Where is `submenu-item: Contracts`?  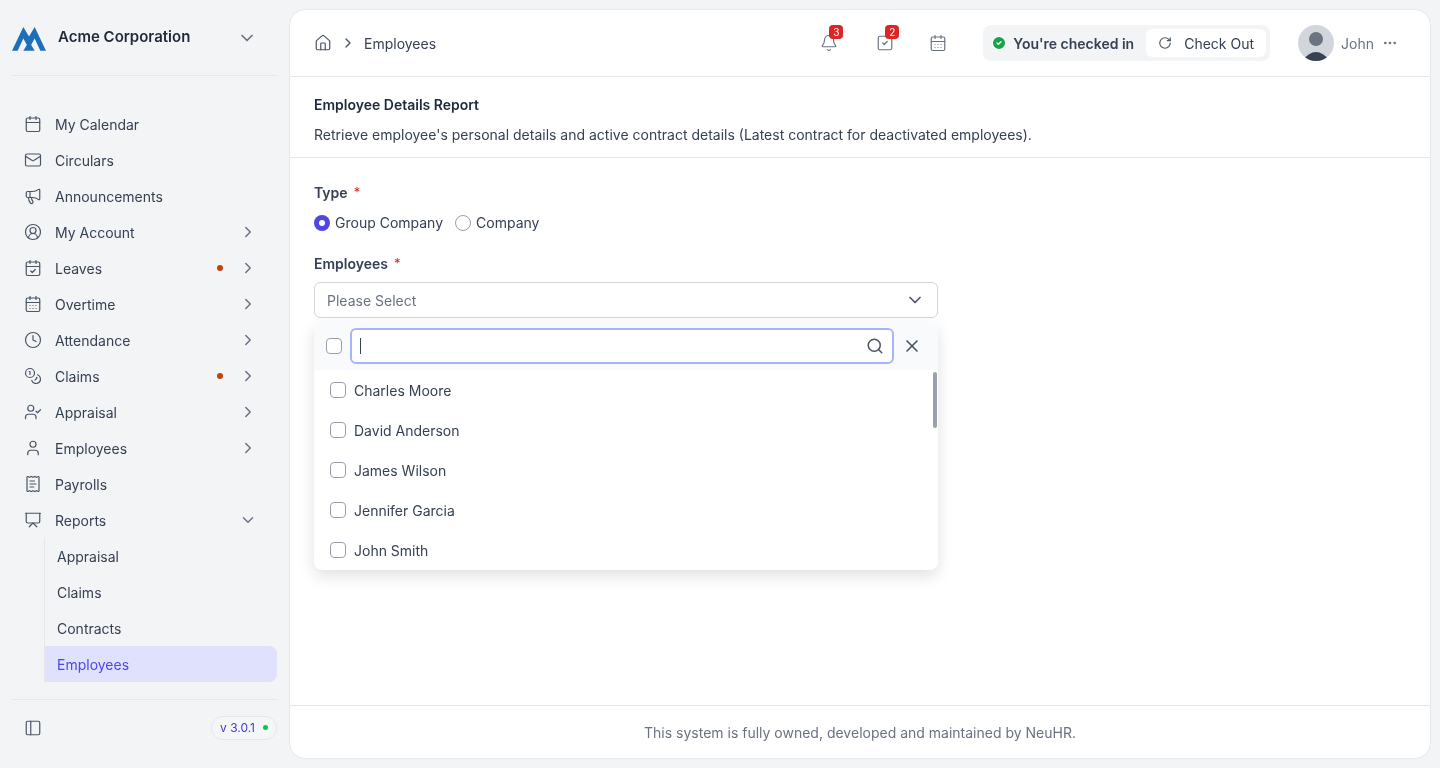 submenu-item: Contracts is located at coordinates (161, 628).